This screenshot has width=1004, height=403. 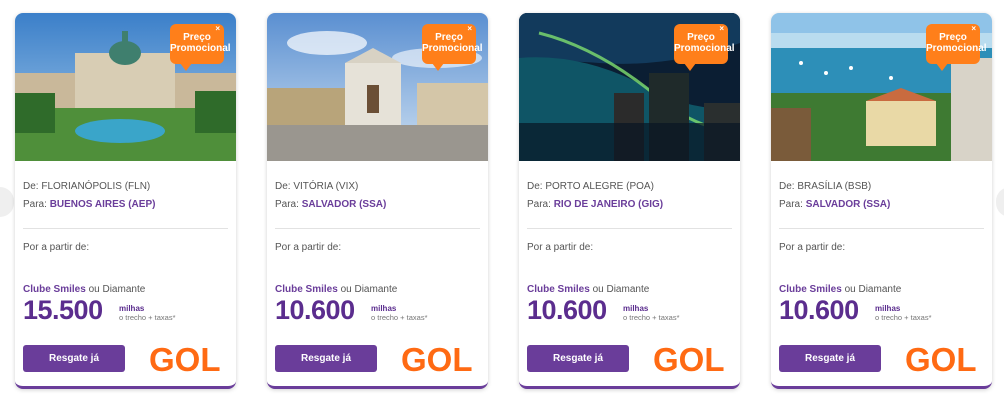 I want to click on destination-city: BUENOS AIRES (AEP), so click(x=102, y=204).